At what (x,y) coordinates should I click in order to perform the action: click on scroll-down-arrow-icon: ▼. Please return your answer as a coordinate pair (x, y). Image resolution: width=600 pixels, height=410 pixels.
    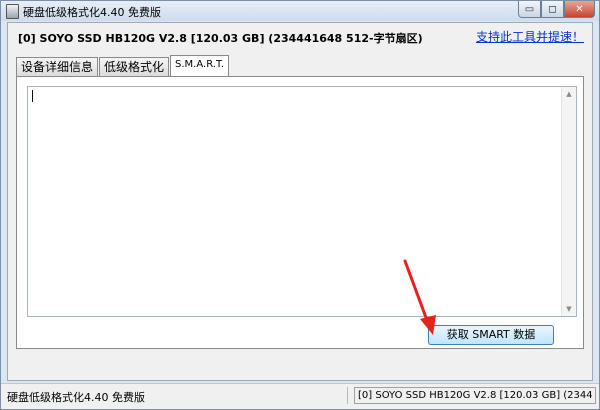
    Looking at the image, I should click on (569, 309).